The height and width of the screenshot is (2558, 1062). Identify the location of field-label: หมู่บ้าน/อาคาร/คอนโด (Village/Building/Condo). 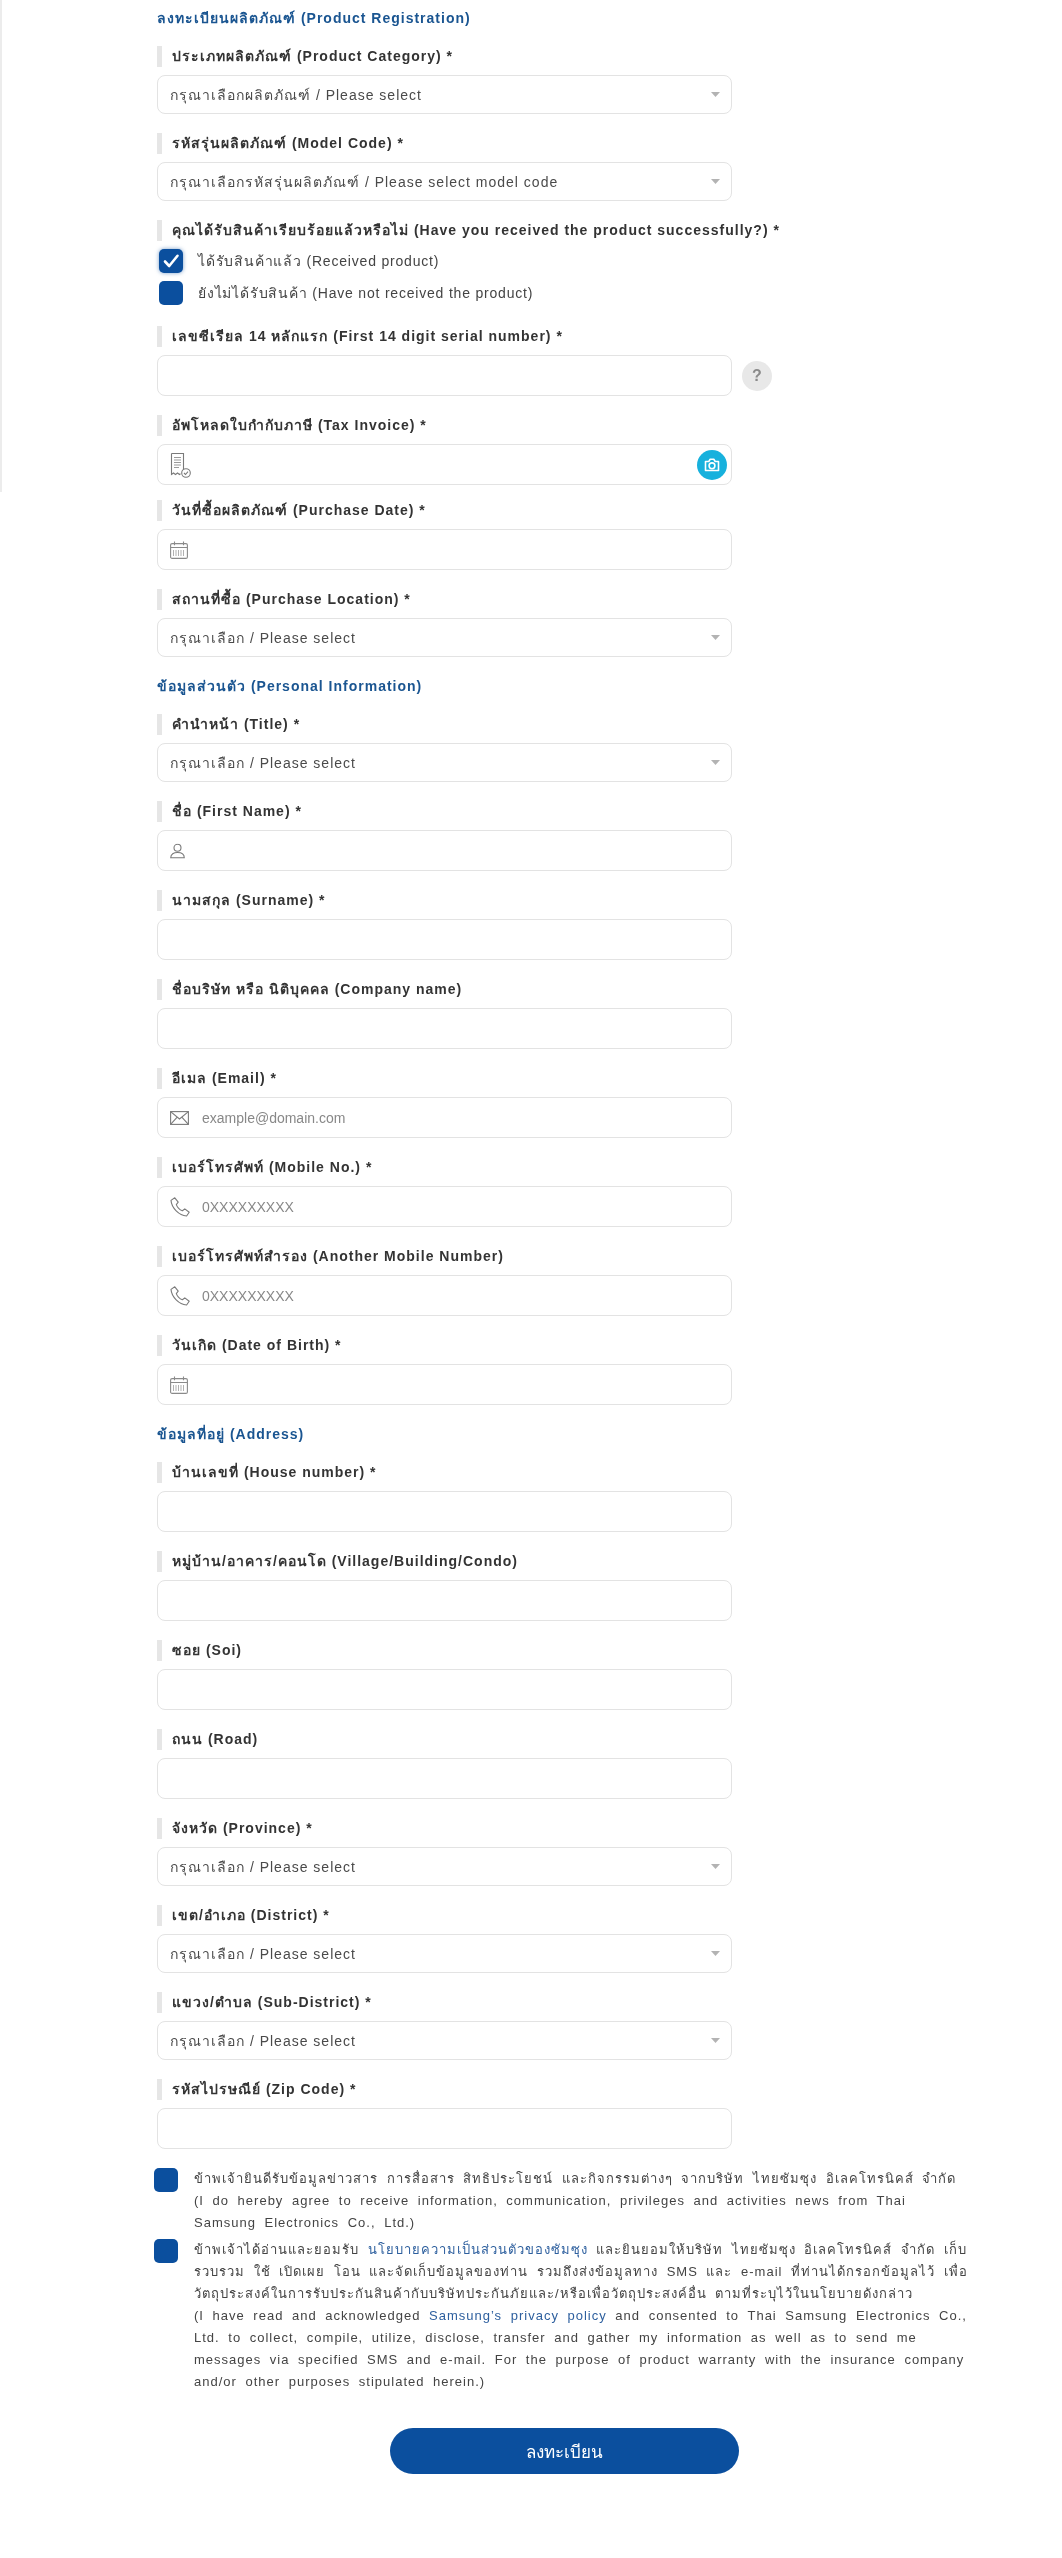
(345, 1561).